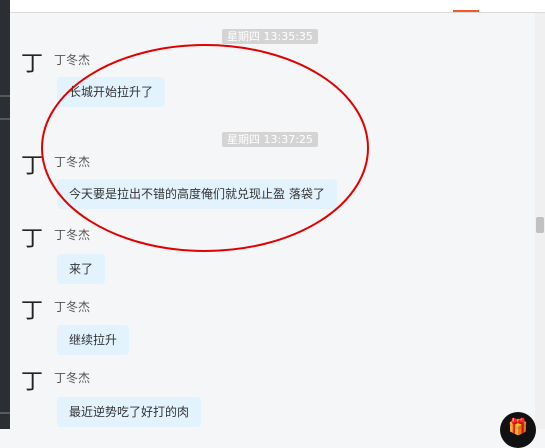 The image size is (545, 448). Describe the element at coordinates (111, 92) in the screenshot. I see `message-bubble: 长城开始拉升了` at that location.